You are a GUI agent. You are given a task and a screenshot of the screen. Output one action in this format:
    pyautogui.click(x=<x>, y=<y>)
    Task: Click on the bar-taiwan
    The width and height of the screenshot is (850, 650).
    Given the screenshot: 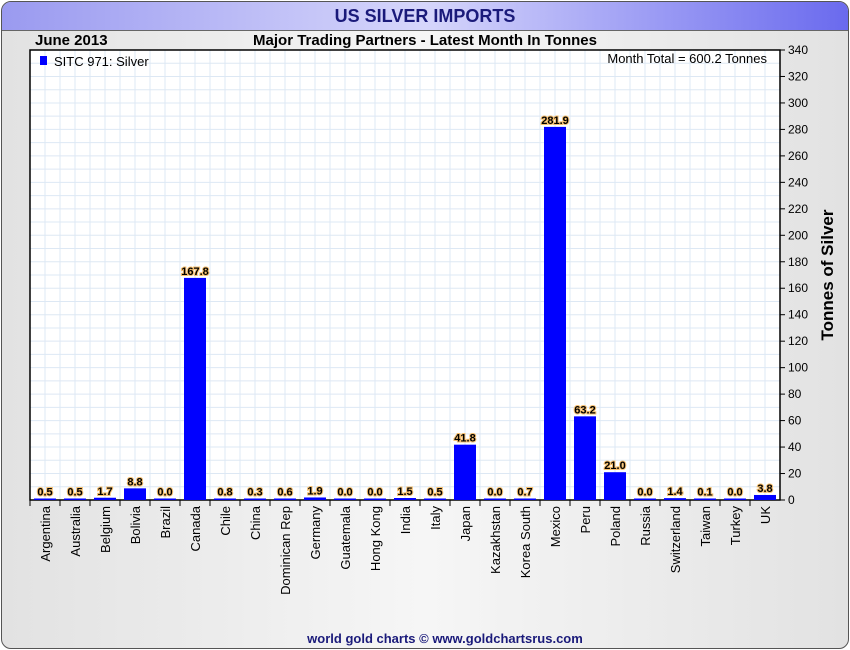 What is the action you would take?
    pyautogui.click(x=705, y=499)
    